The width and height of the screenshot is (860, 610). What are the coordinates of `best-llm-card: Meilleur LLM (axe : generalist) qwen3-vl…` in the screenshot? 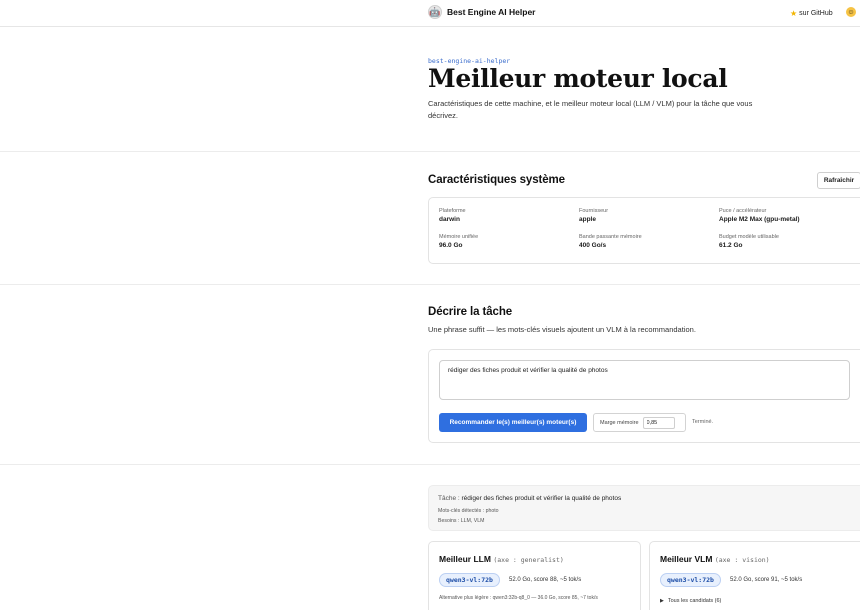 It's located at (534, 575).